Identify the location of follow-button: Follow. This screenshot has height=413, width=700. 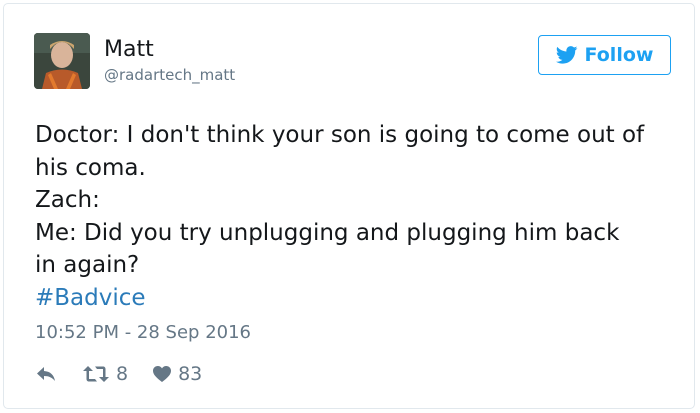
(604, 55).